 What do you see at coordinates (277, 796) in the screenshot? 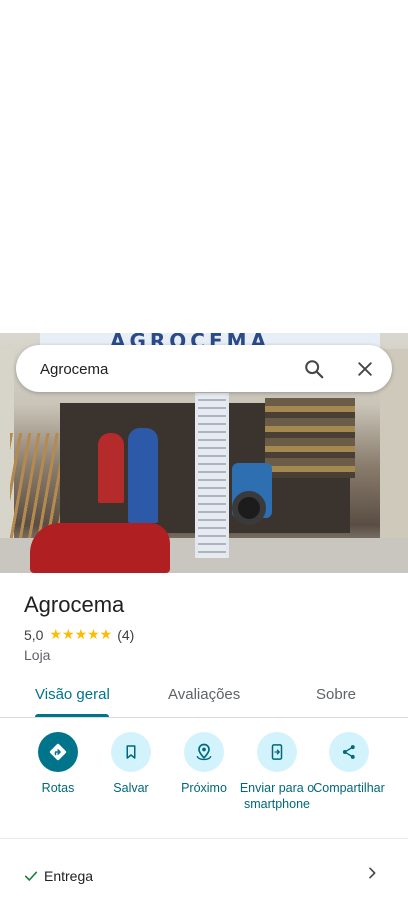
I see `send-to-phone-label: Enviar para o smartphone` at bounding box center [277, 796].